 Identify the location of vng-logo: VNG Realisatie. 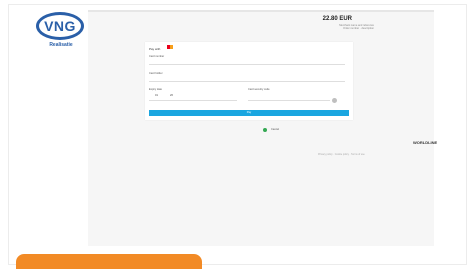
(60, 33).